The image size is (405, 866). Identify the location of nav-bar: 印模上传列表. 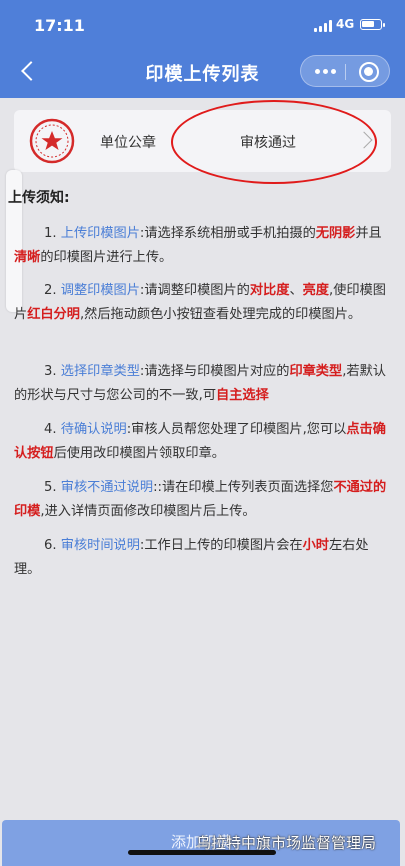
(202, 72).